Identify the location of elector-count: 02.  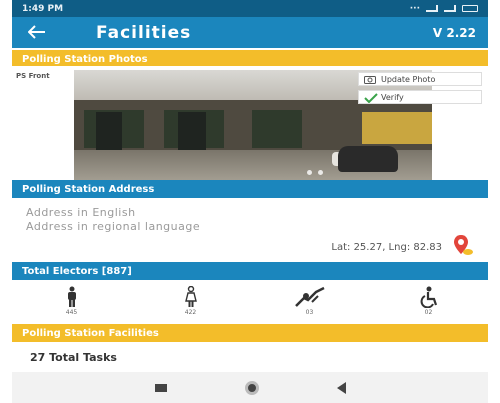
(428, 312).